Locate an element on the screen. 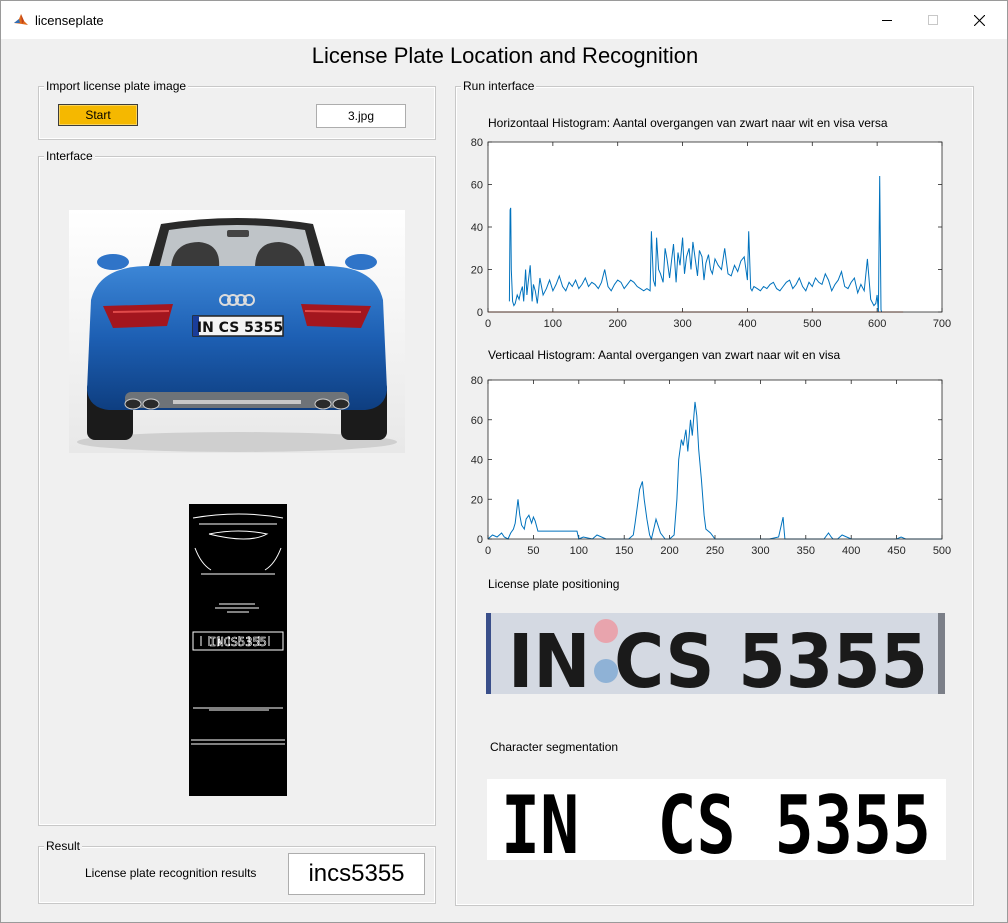  minimize-button is located at coordinates (887, 20).